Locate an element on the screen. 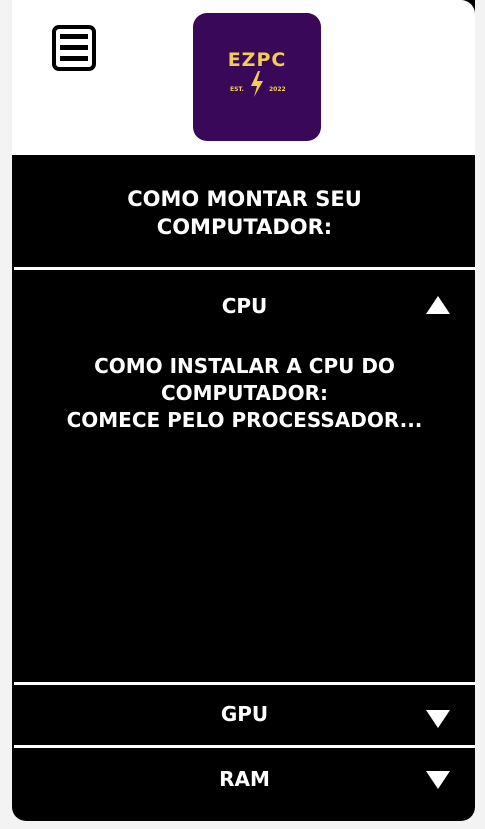  accordion-gpu-label: GPU is located at coordinates (244, 714).